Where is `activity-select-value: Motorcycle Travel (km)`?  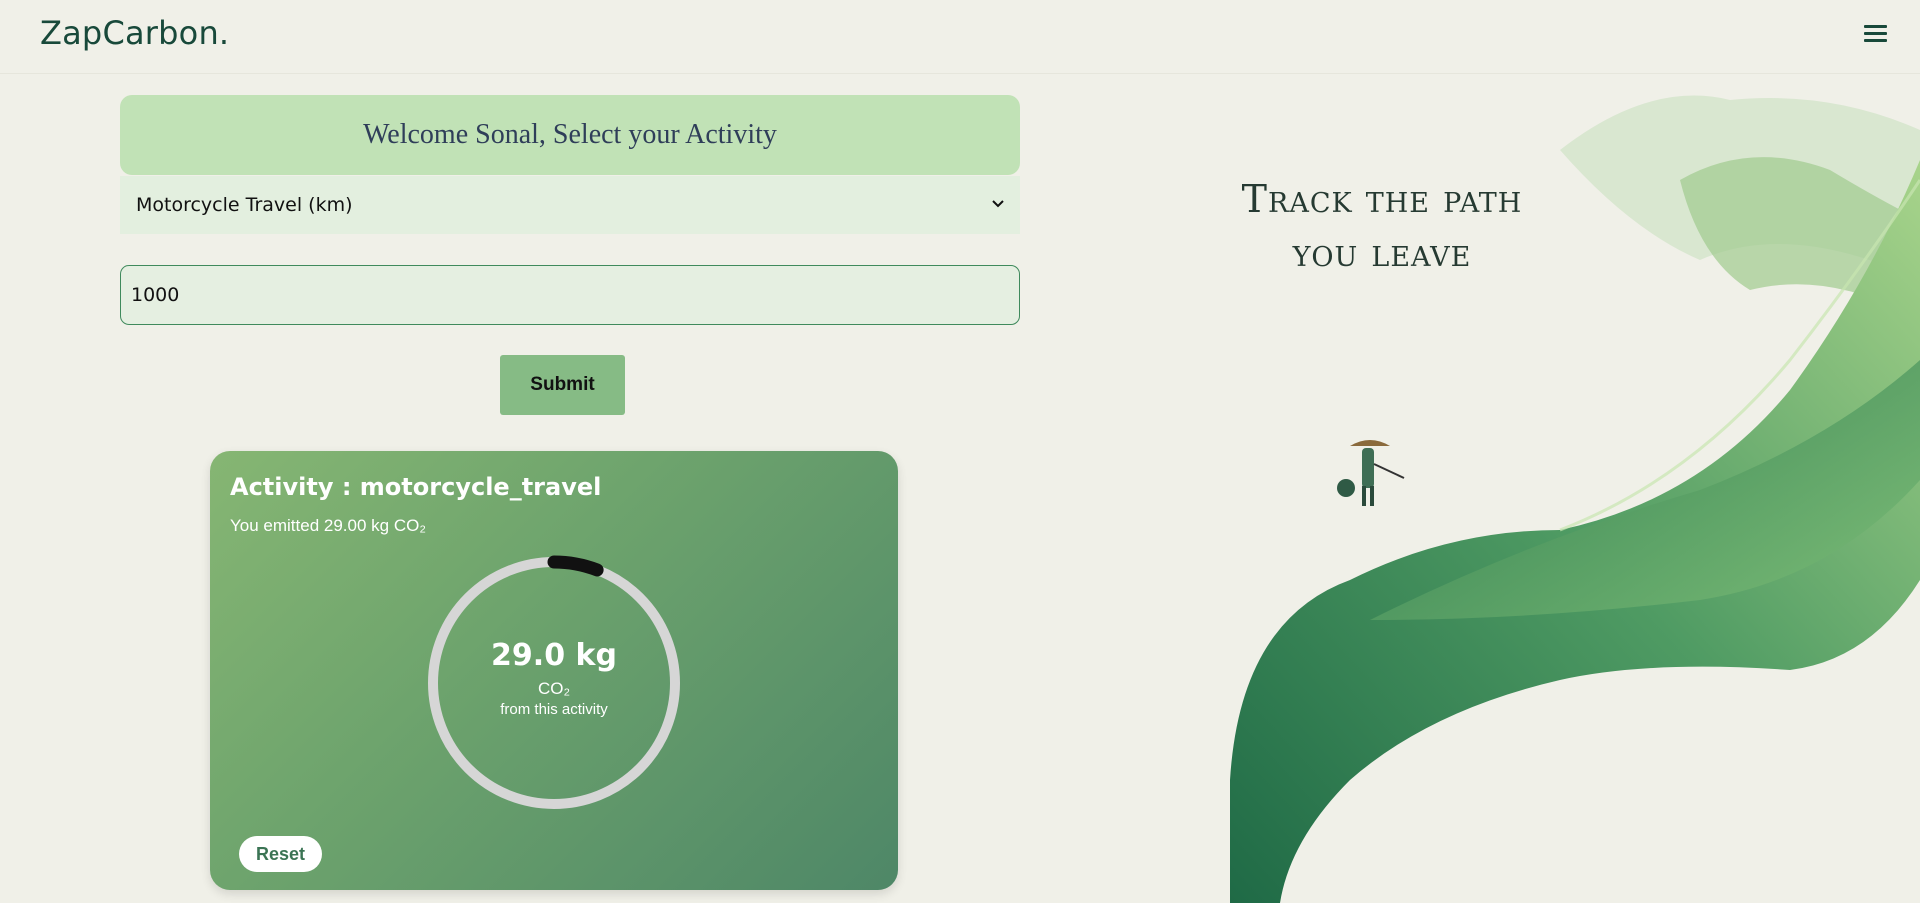
activity-select-value: Motorcycle Travel (km) is located at coordinates (244, 205).